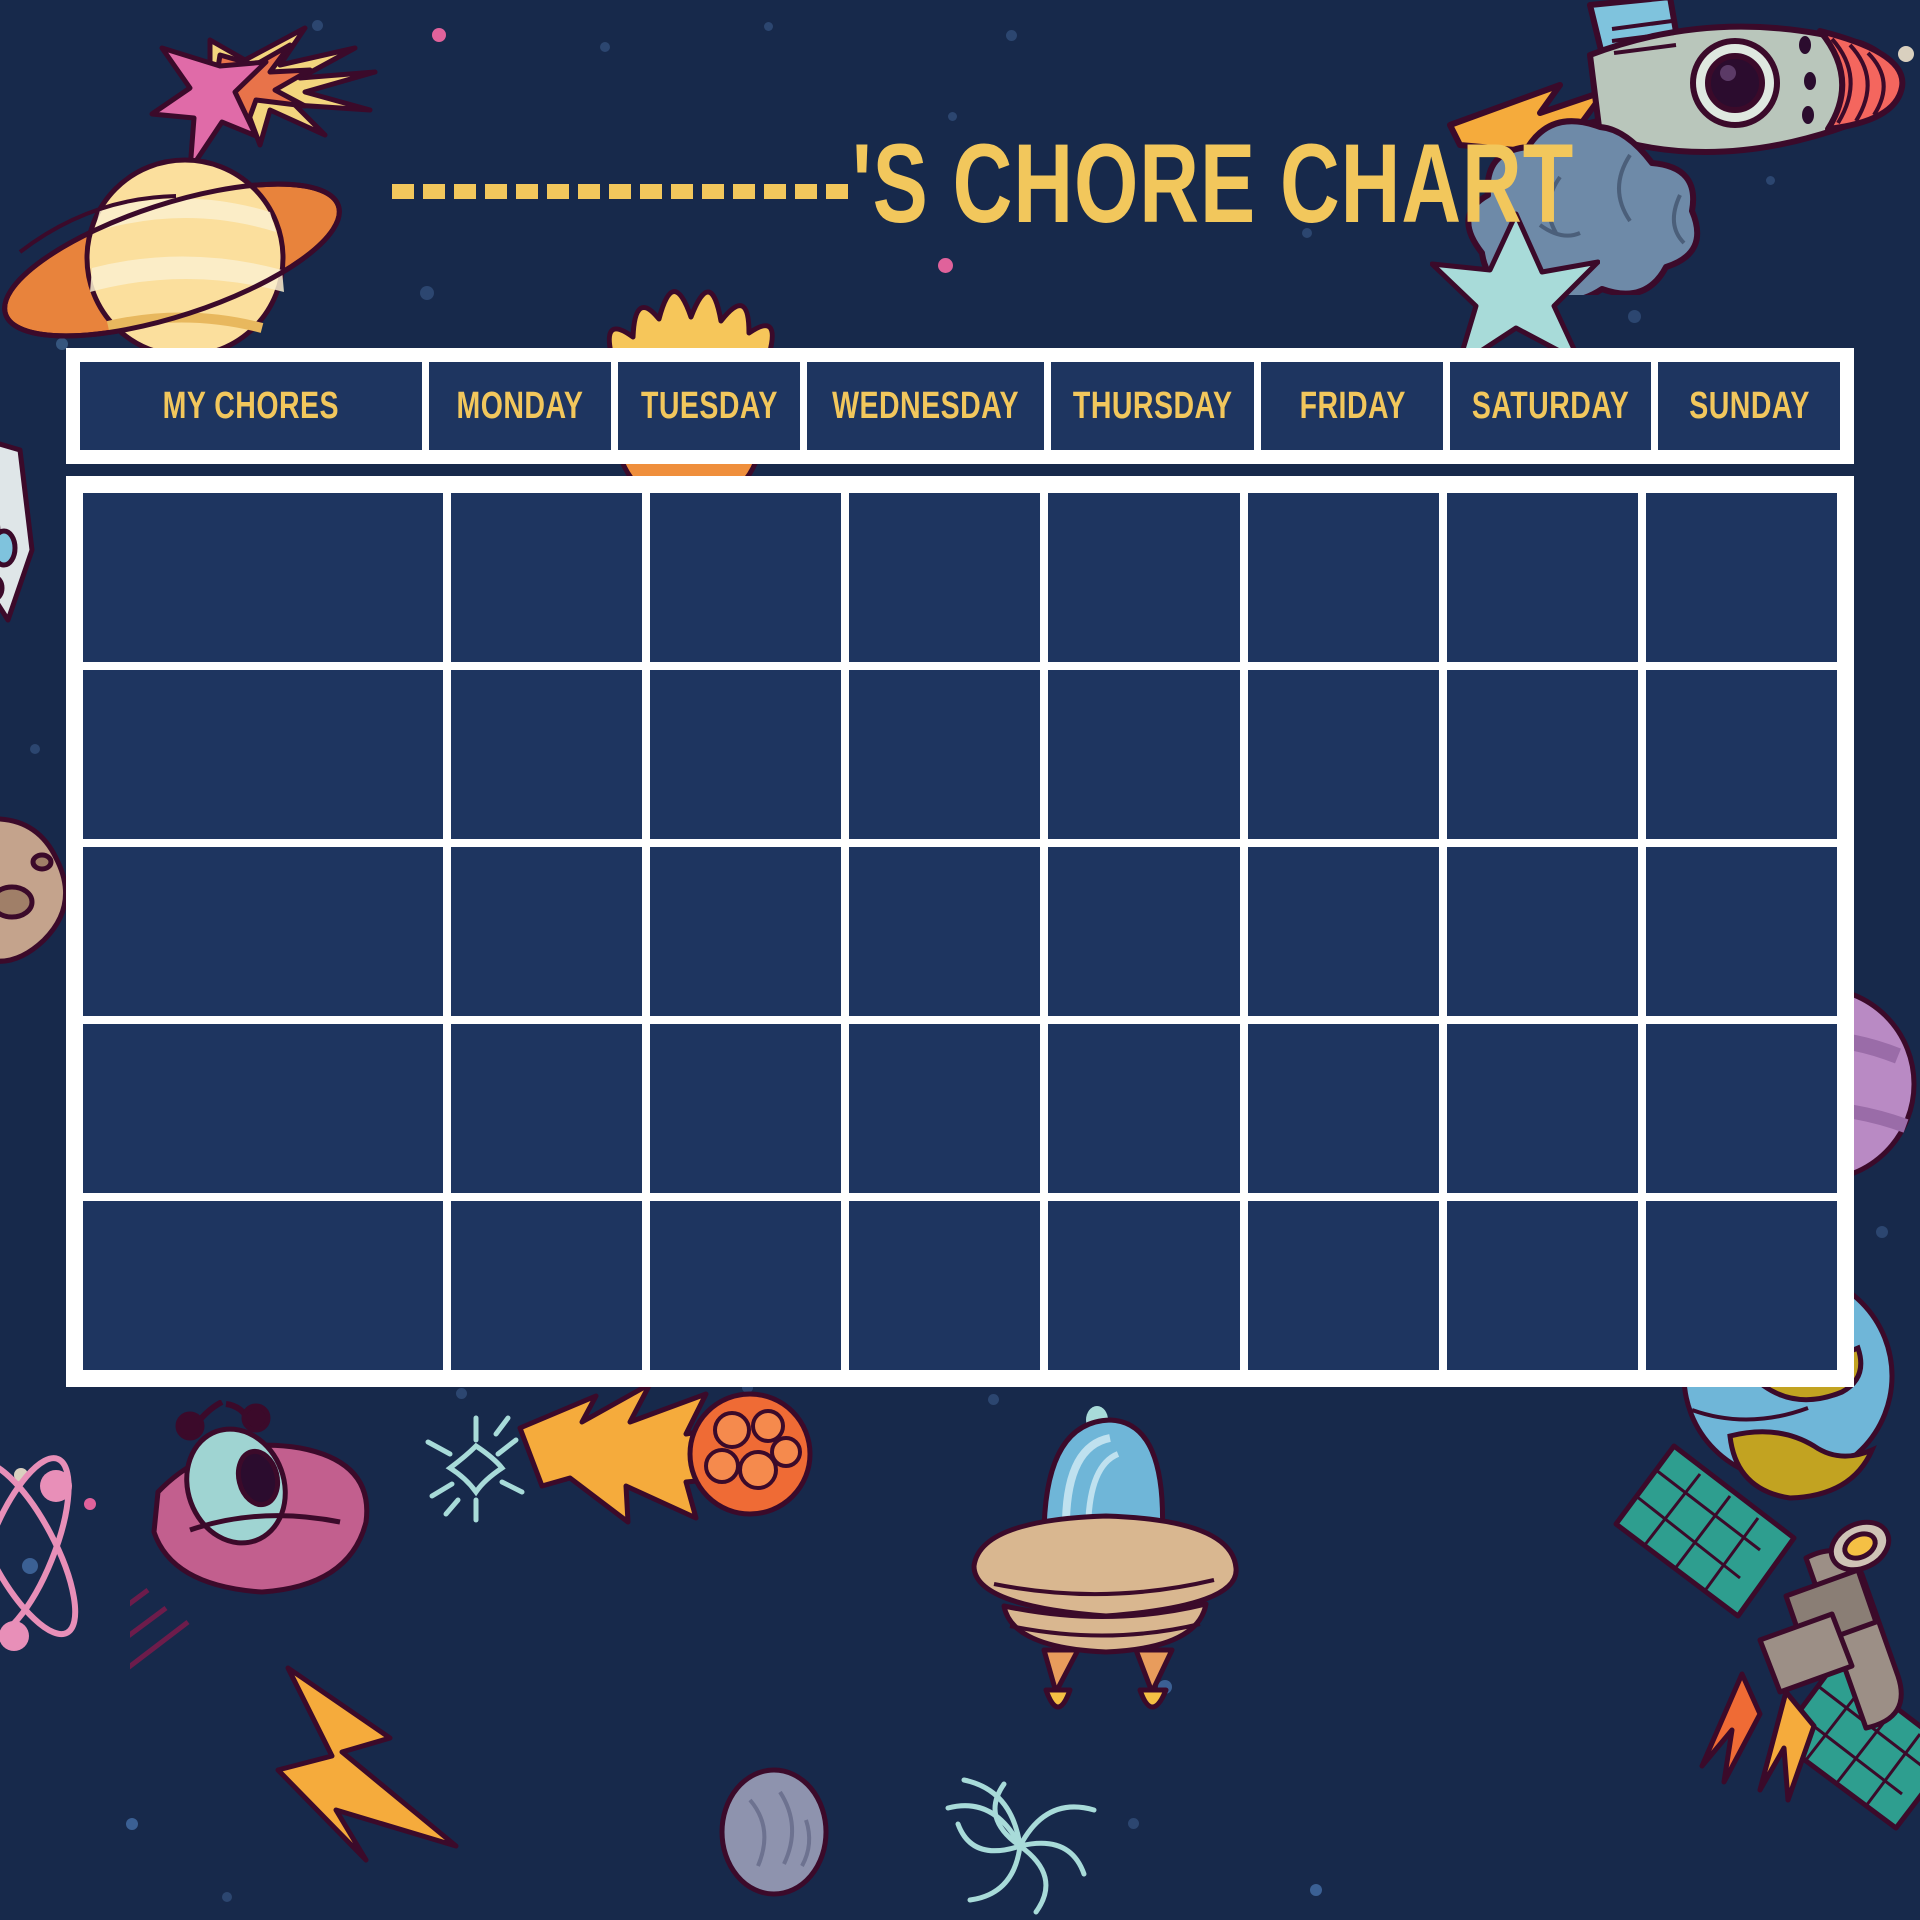 This screenshot has height=1920, width=1920. I want to click on column-header-label: SUNDAY, so click(1749, 405).